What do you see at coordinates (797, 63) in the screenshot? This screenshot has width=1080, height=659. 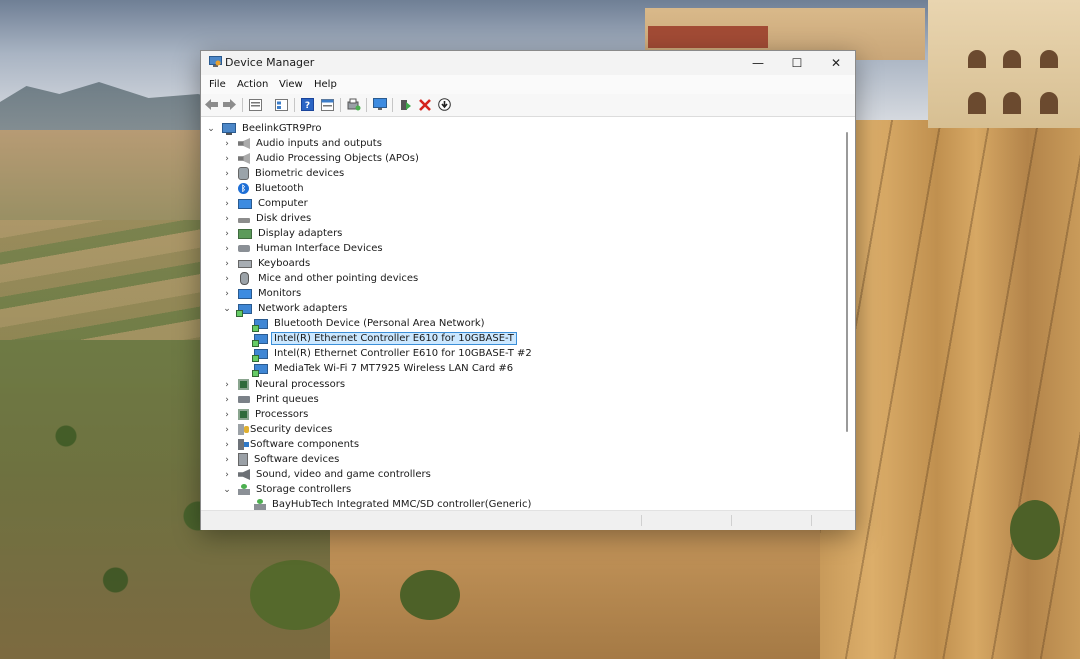 I see `maximize-button: ☐` at bounding box center [797, 63].